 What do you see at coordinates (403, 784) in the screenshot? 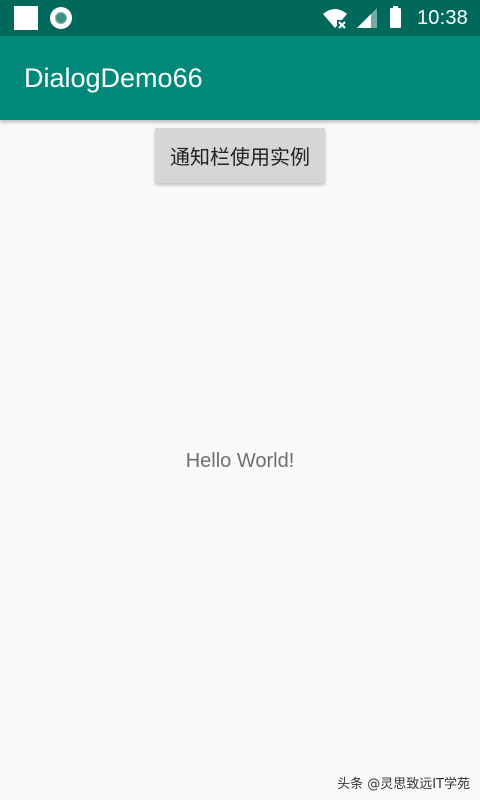
I see `watermark: 头条 @灵思致远IT学苑` at bounding box center [403, 784].